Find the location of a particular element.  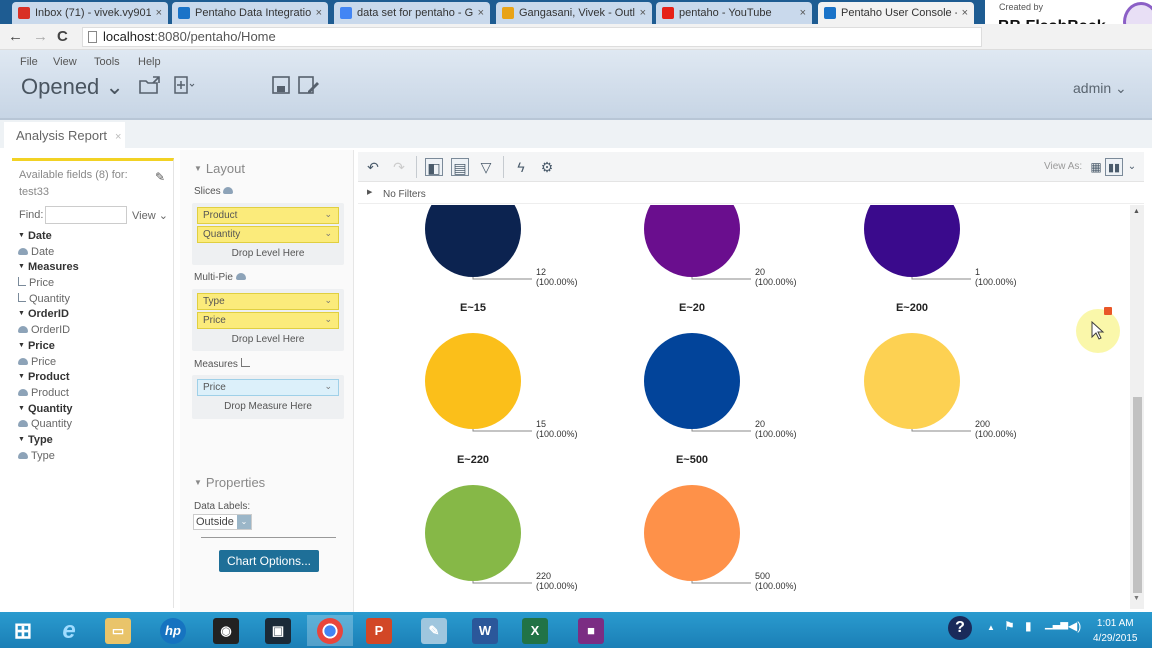

tab-analysis-report: Analysis Report × is located at coordinates (64, 135).